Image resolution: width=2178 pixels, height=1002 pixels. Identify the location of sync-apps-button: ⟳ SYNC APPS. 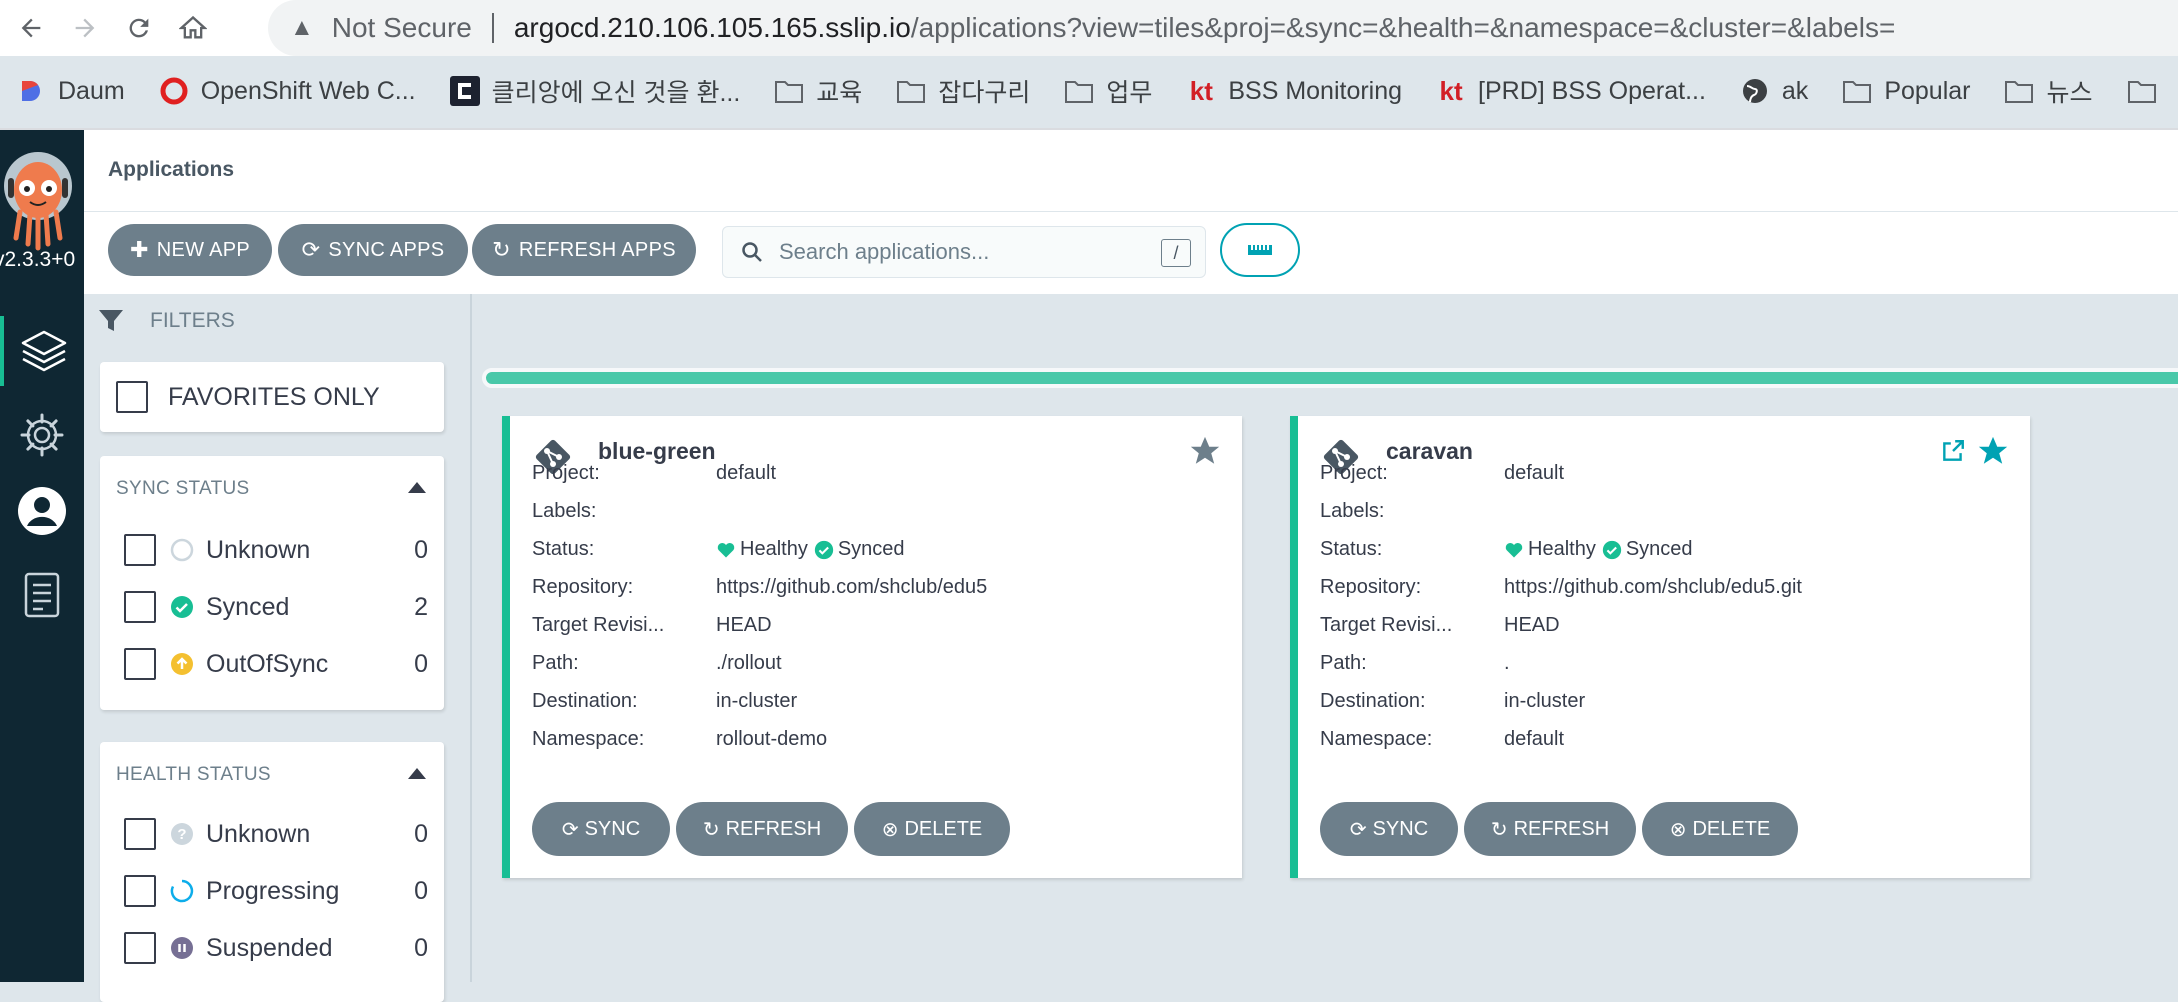
(373, 250).